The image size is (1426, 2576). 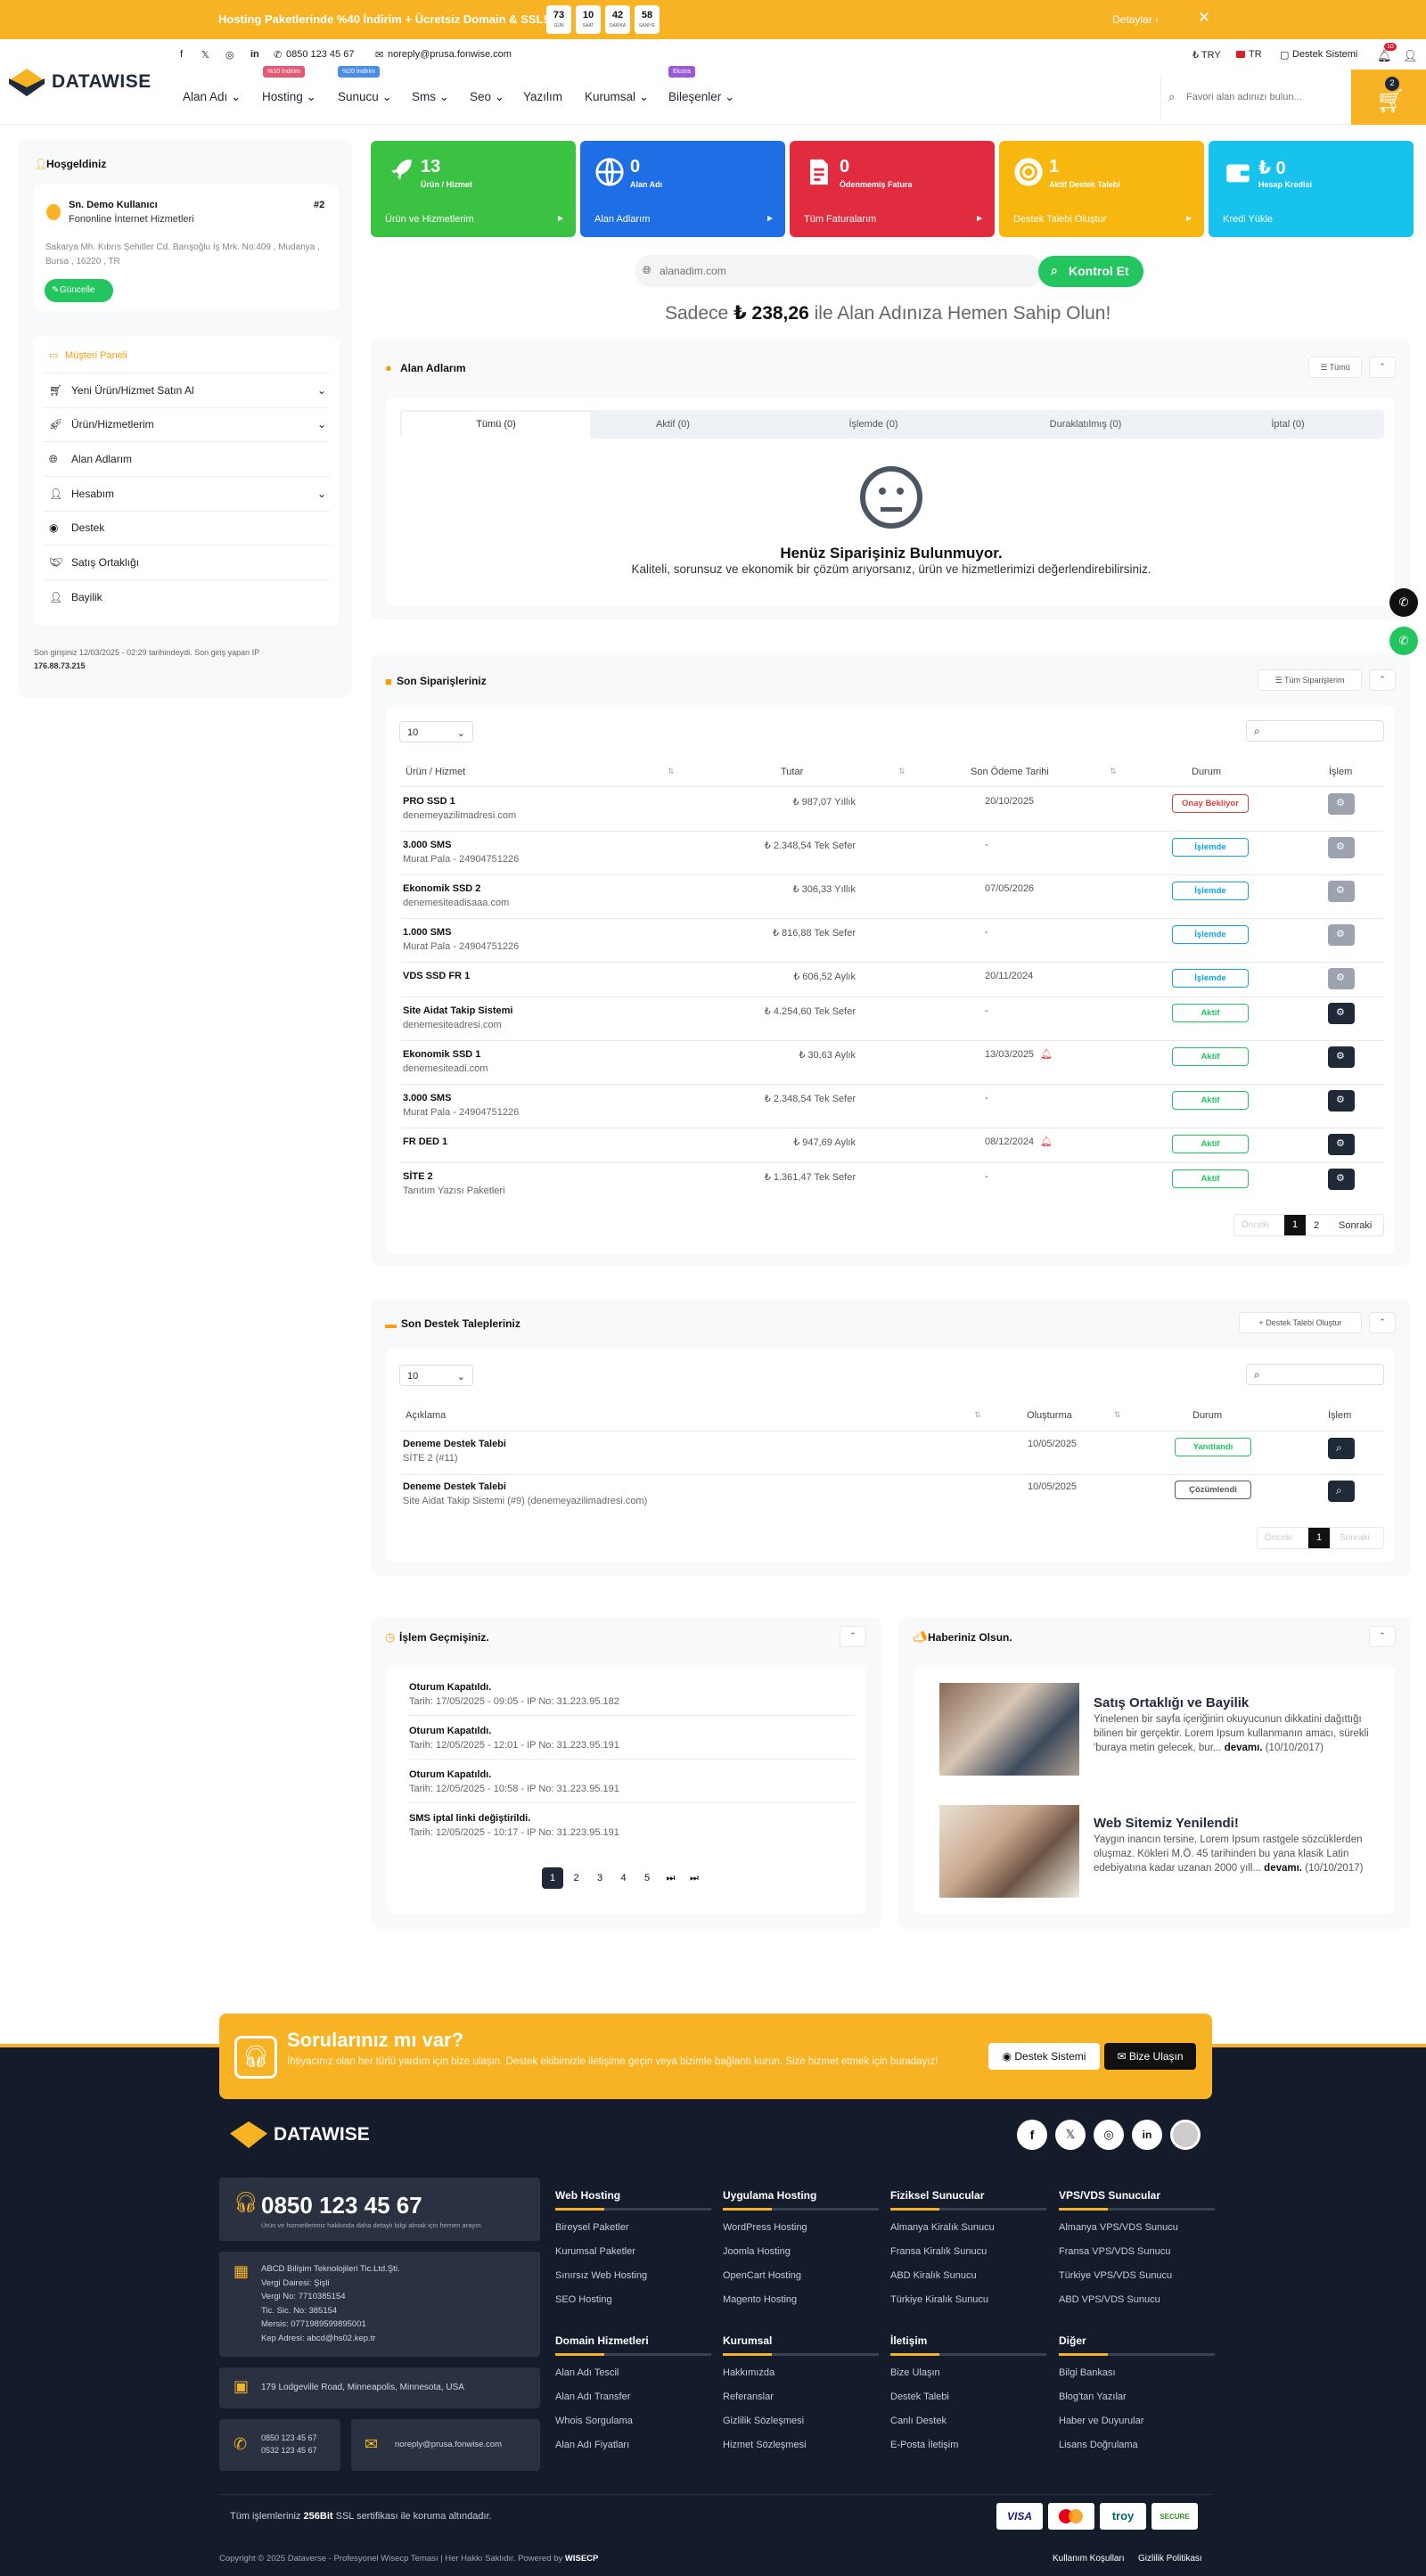 What do you see at coordinates (473, 189) in the screenshot?
I see `stat-products: 13 Ürün / Hizmet Ürün ve Hizmetlerim ►` at bounding box center [473, 189].